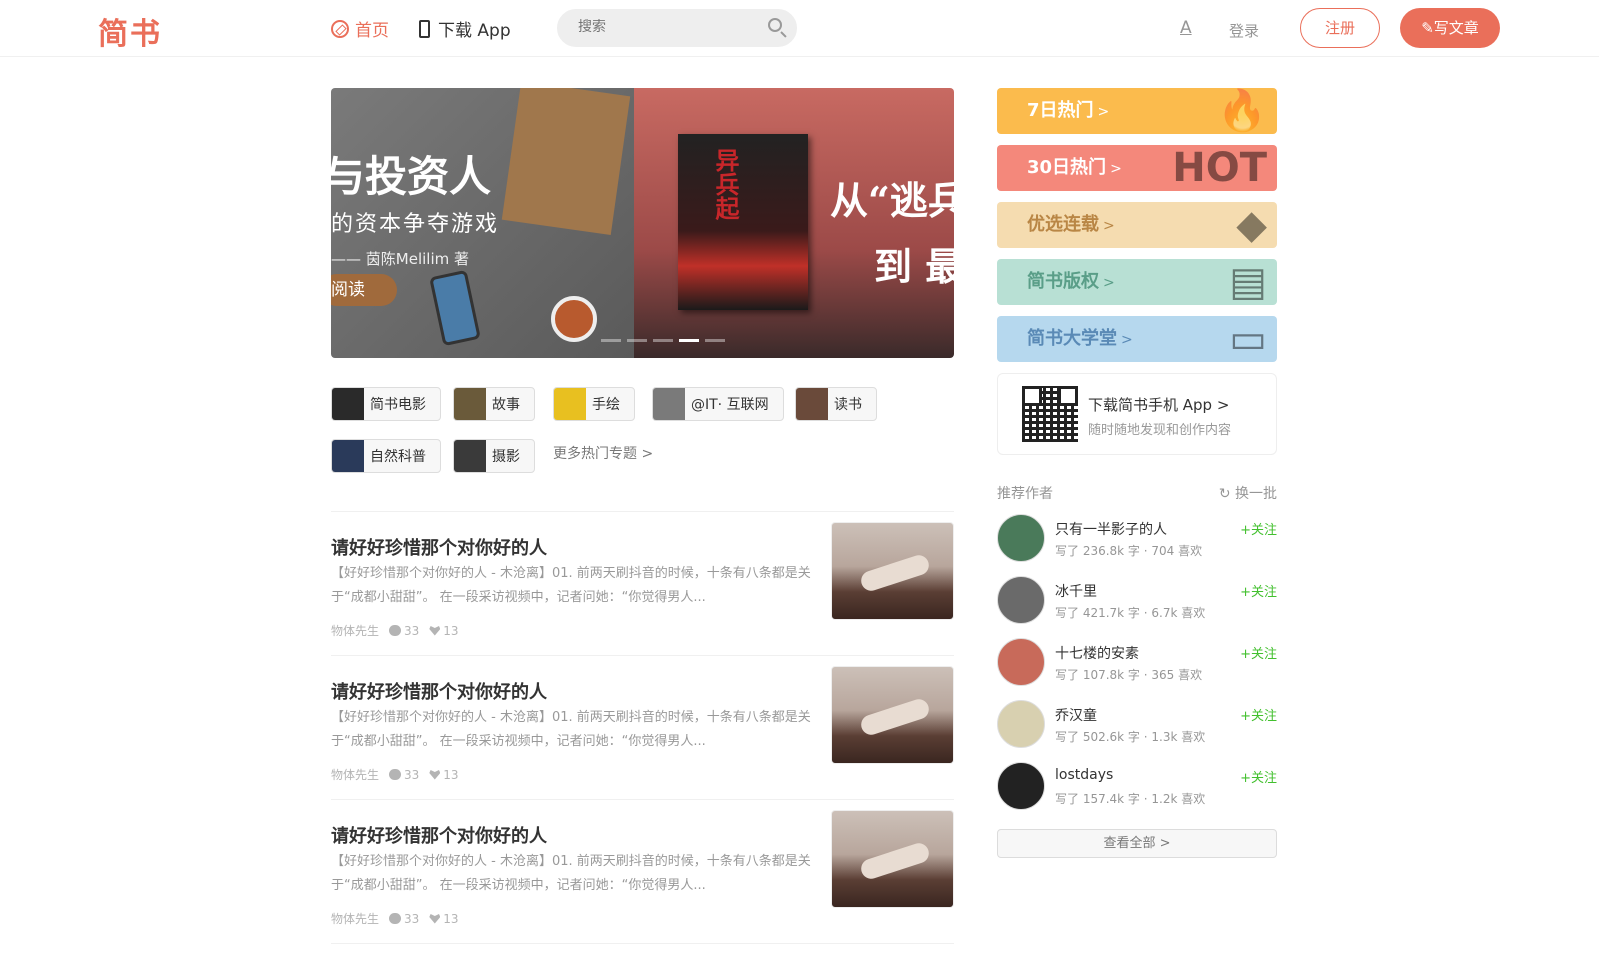 The width and height of the screenshot is (1599, 958). What do you see at coordinates (914, 266) in the screenshot?
I see `banner-slide2-quote-2: 到 最` at bounding box center [914, 266].